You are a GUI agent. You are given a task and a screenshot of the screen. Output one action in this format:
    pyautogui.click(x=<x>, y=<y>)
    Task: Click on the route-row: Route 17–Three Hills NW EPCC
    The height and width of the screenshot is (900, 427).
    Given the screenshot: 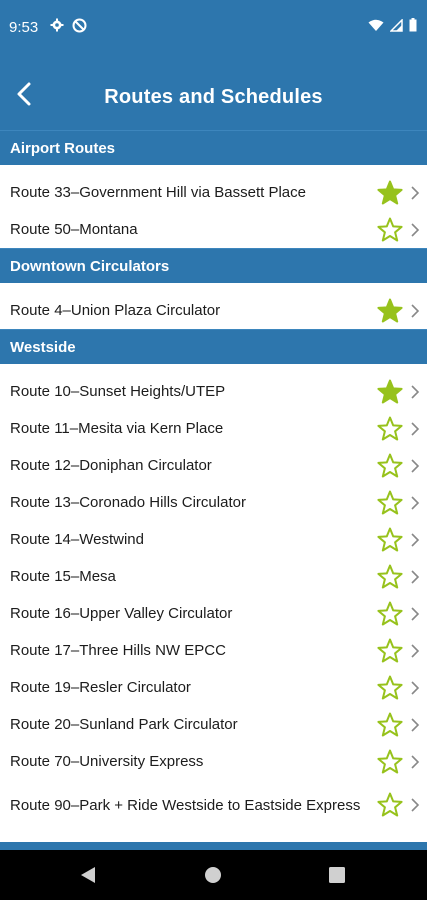 What is the action you would take?
    pyautogui.click(x=213, y=650)
    